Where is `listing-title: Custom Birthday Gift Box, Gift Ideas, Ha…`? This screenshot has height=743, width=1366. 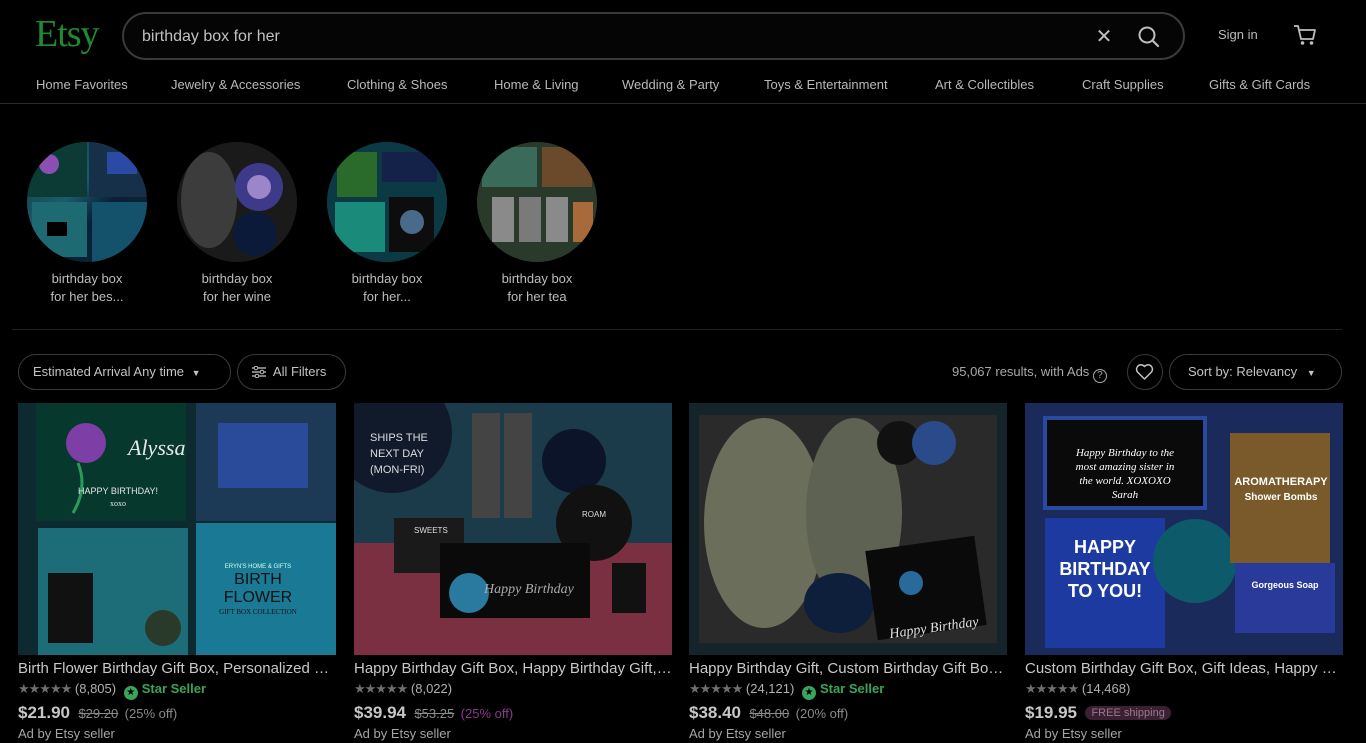 listing-title: Custom Birthday Gift Box, Gift Ideas, Ha… is located at coordinates (1184, 668).